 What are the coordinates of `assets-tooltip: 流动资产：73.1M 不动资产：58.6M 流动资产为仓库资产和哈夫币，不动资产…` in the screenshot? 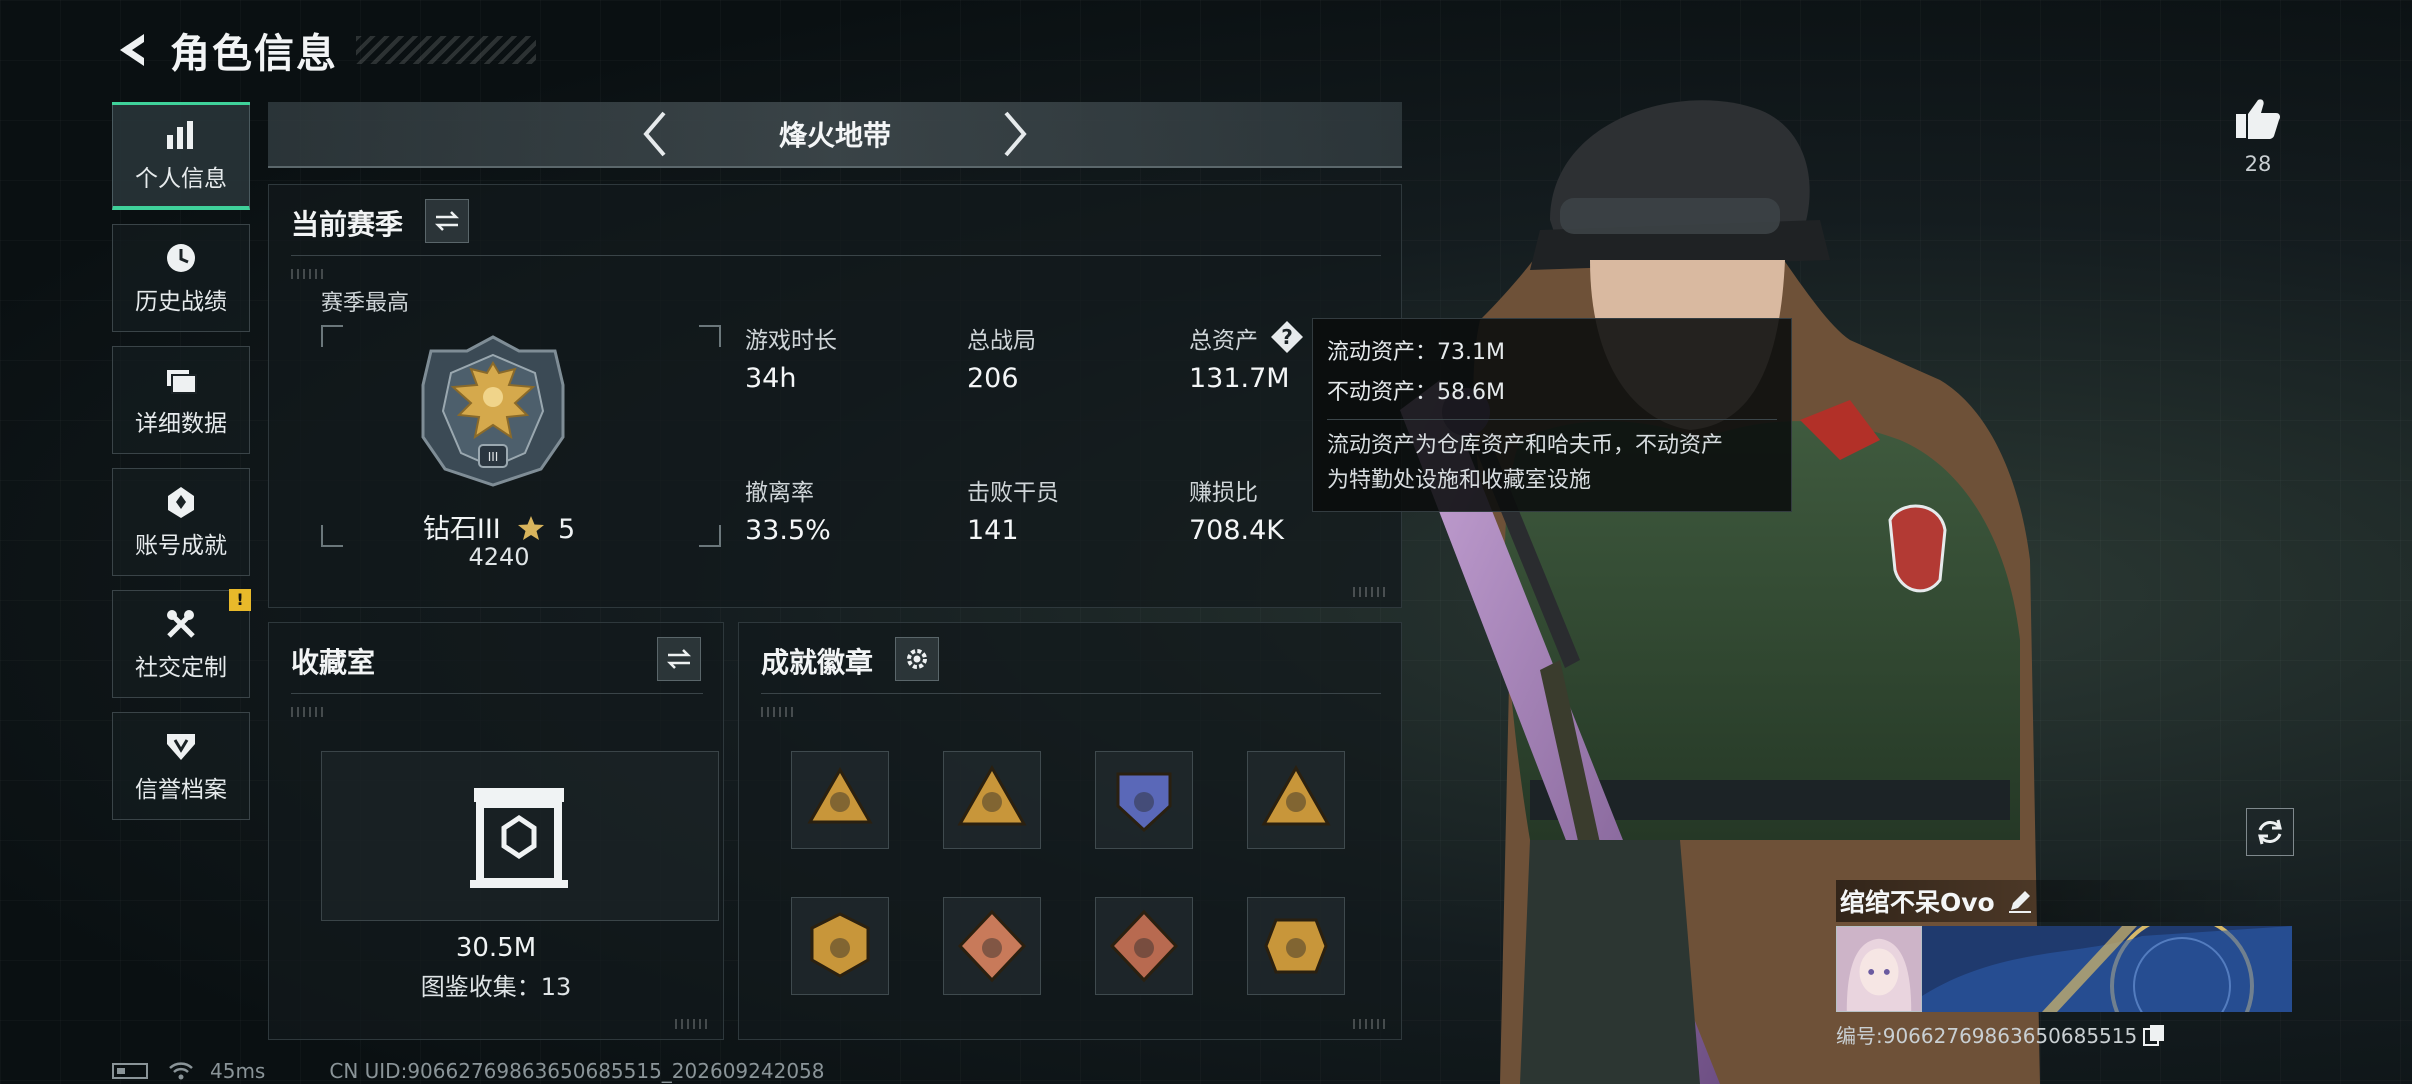 It's located at (1552, 415).